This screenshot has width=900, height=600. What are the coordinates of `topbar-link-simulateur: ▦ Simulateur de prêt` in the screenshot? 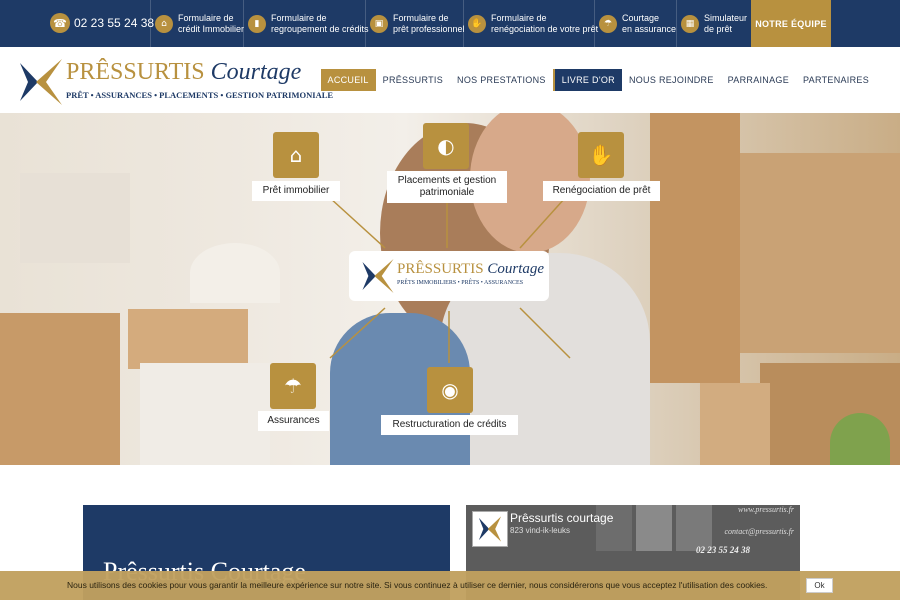 It's located at (711, 23).